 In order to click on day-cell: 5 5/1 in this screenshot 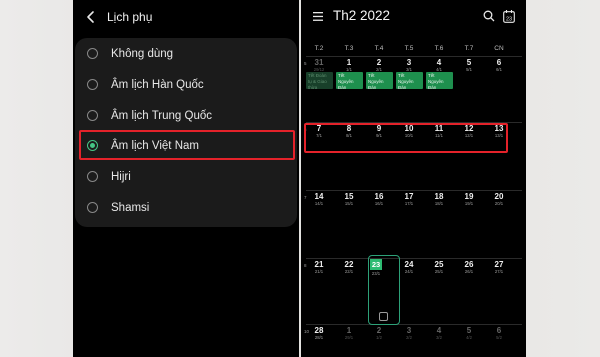, I will do `click(469, 65)`.